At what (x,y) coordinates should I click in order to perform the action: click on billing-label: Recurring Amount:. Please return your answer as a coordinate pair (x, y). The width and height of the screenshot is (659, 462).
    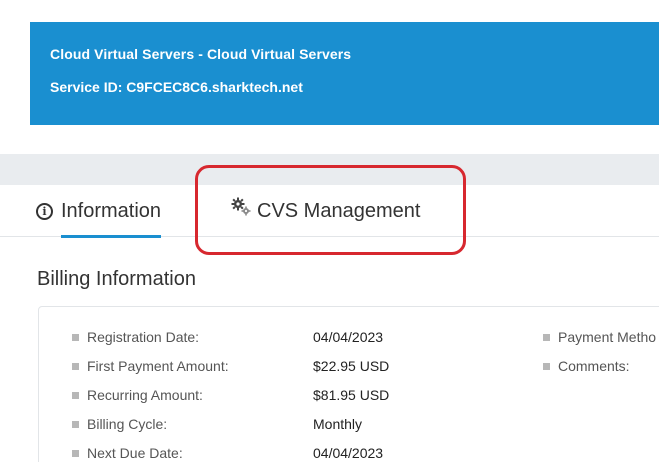
    Looking at the image, I should click on (145, 395).